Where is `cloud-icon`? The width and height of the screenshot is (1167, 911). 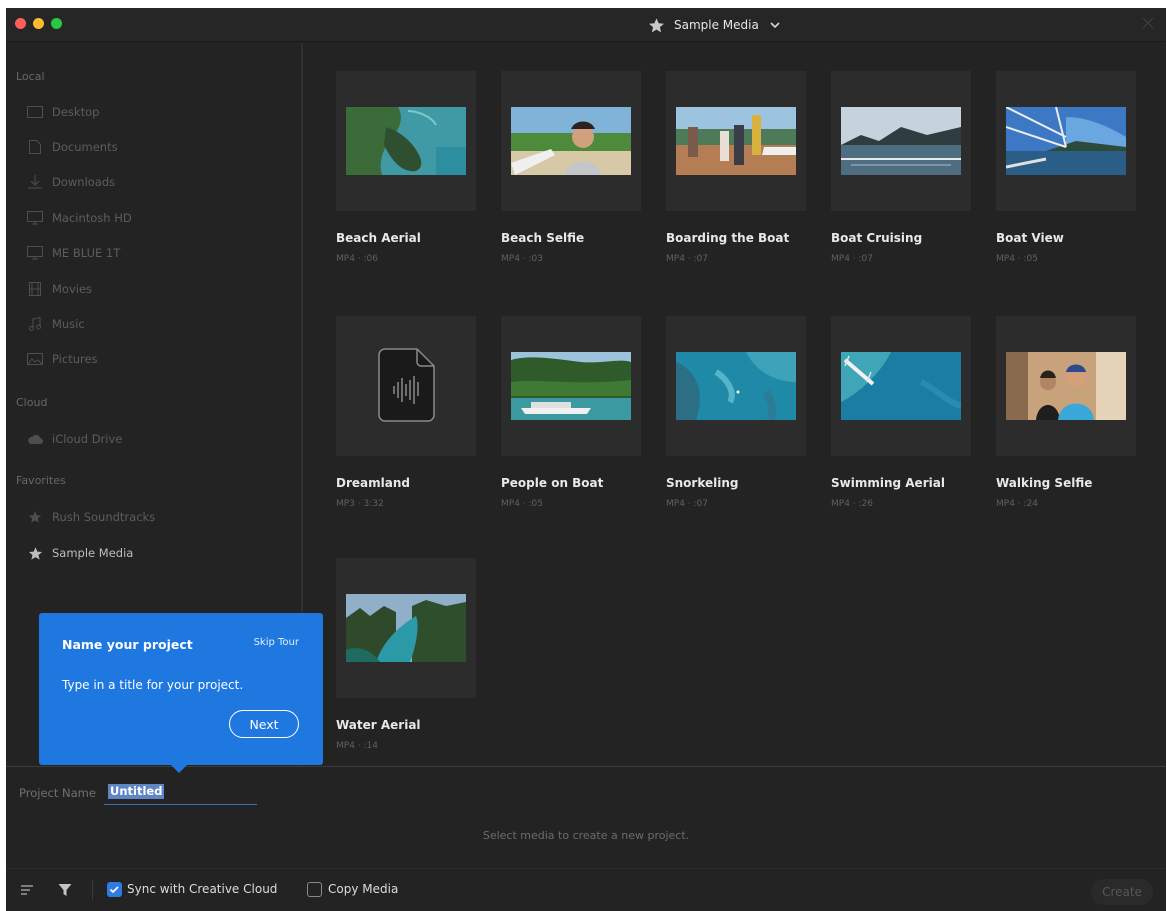
cloud-icon is located at coordinates (35, 439).